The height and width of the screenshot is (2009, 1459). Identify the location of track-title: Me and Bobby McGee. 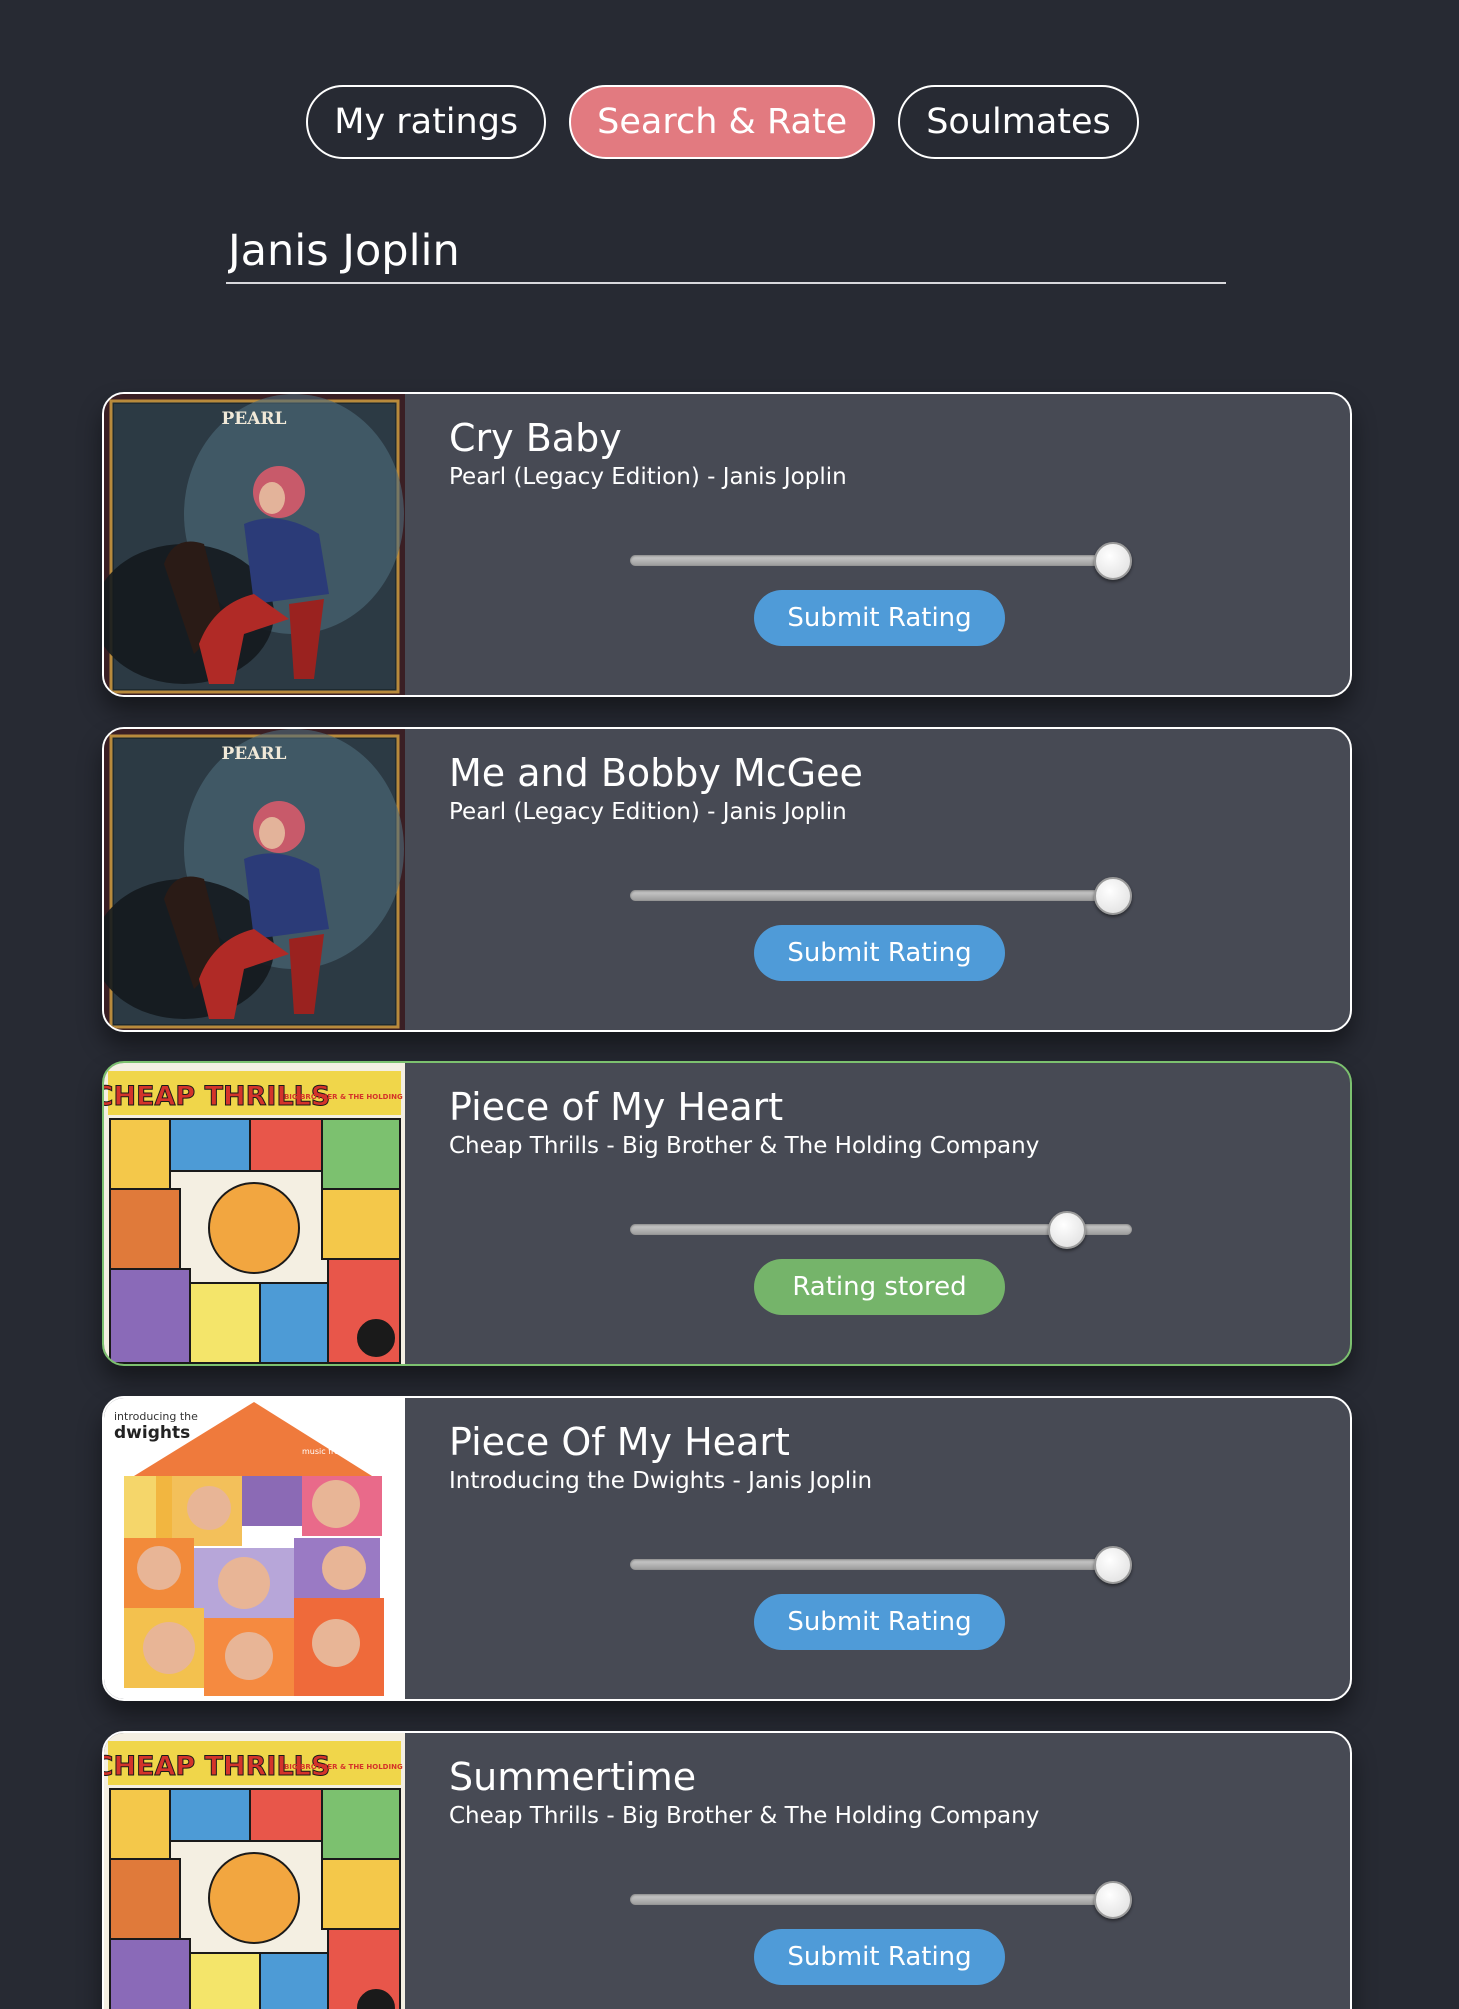
(656, 773).